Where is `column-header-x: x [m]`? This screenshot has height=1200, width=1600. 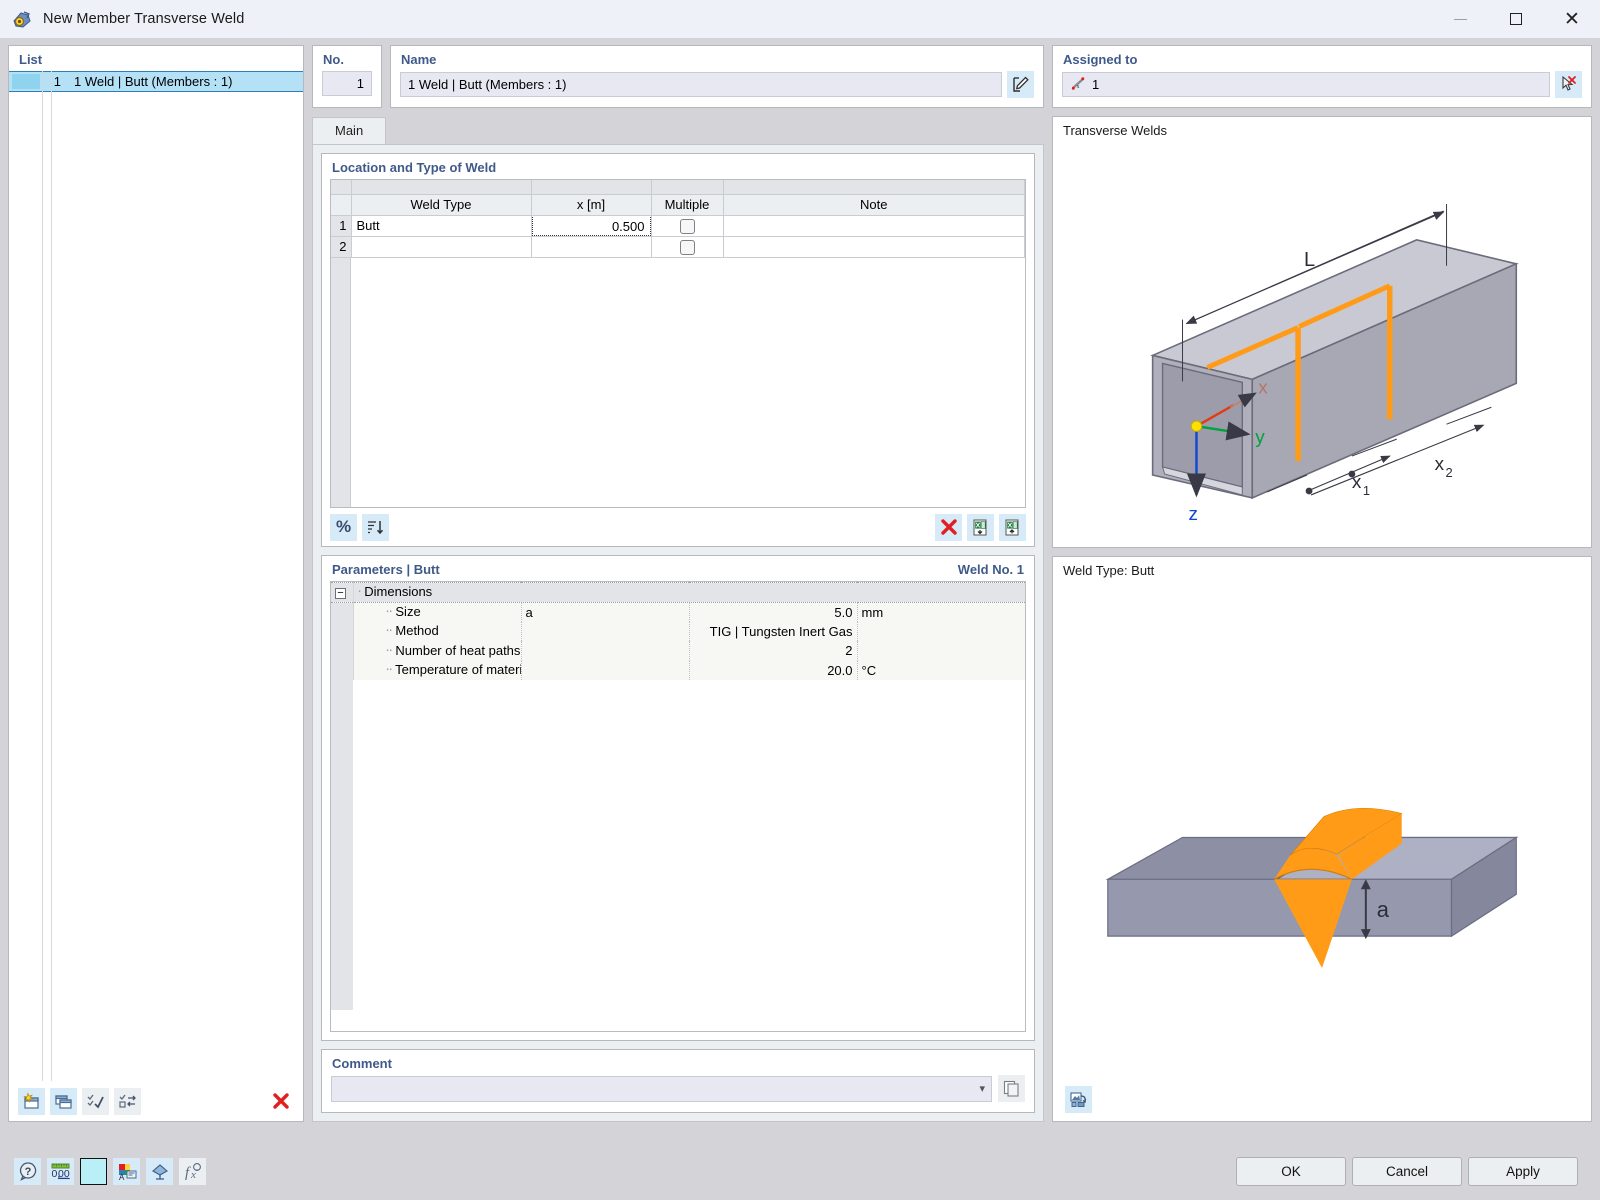
column-header-x: x [m] is located at coordinates (591, 205).